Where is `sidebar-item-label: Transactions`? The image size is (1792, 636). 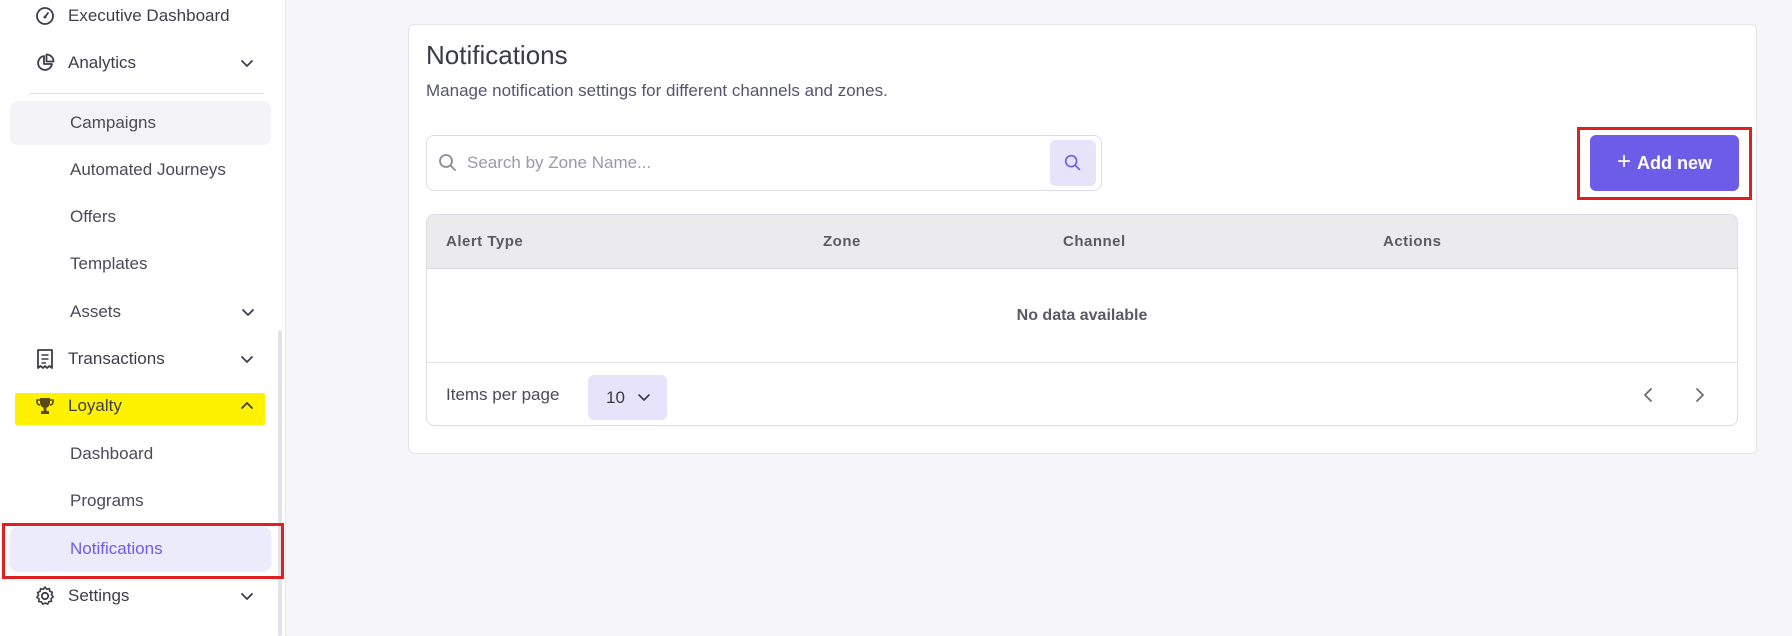 sidebar-item-label: Transactions is located at coordinates (116, 358).